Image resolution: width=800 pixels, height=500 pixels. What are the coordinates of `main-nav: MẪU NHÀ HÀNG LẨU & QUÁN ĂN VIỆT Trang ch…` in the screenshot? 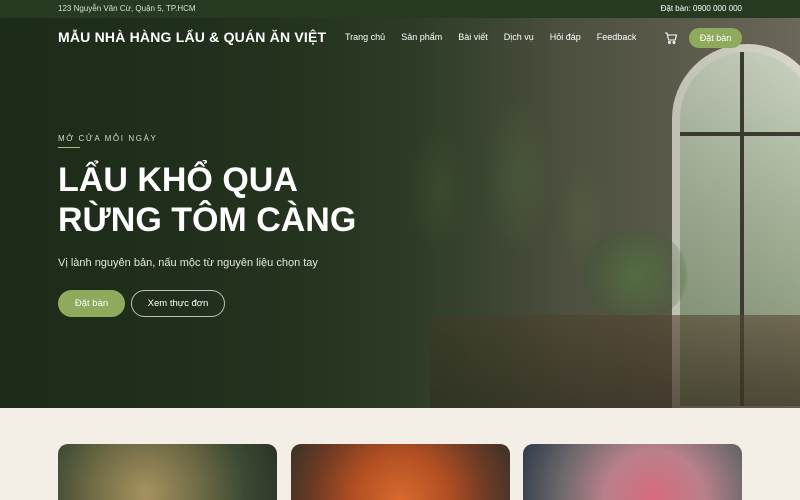 It's located at (400, 39).